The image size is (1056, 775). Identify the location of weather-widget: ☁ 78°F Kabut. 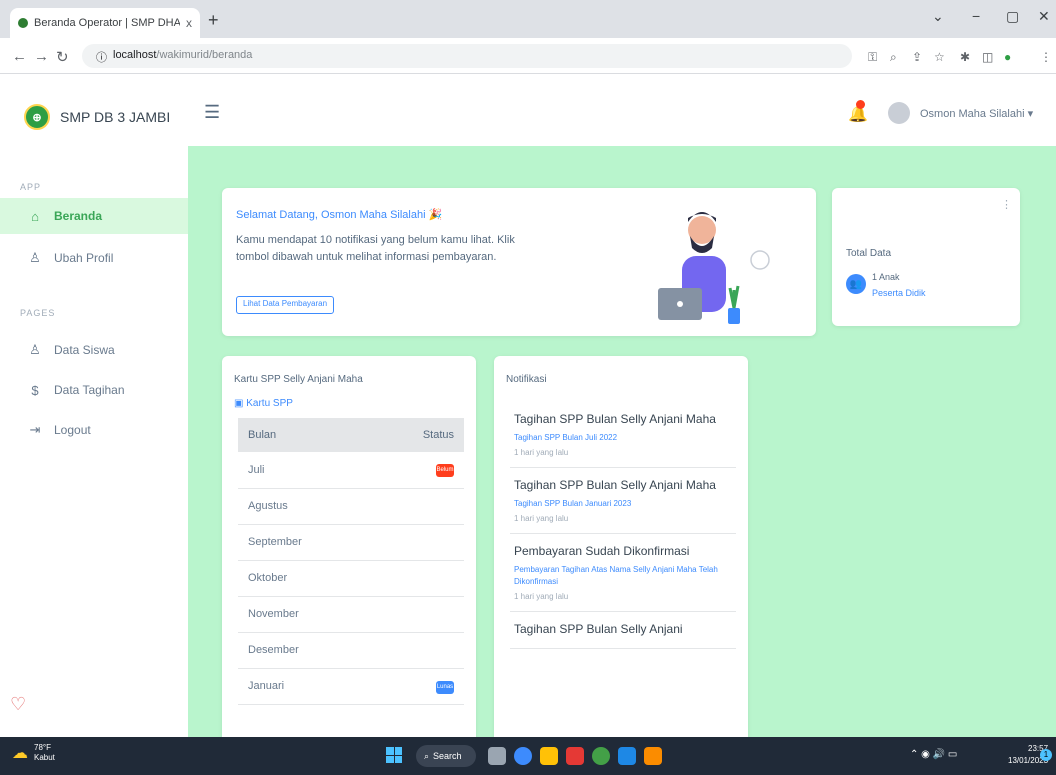
(33, 753).